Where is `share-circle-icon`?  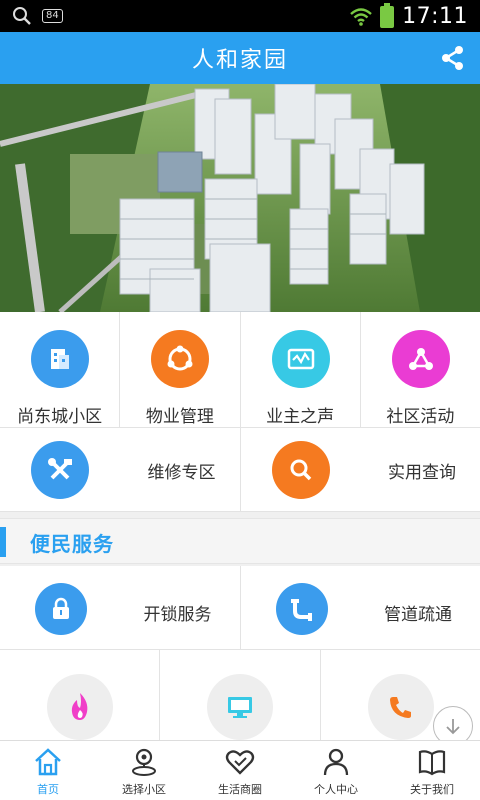
share-circle-icon is located at coordinates (180, 359).